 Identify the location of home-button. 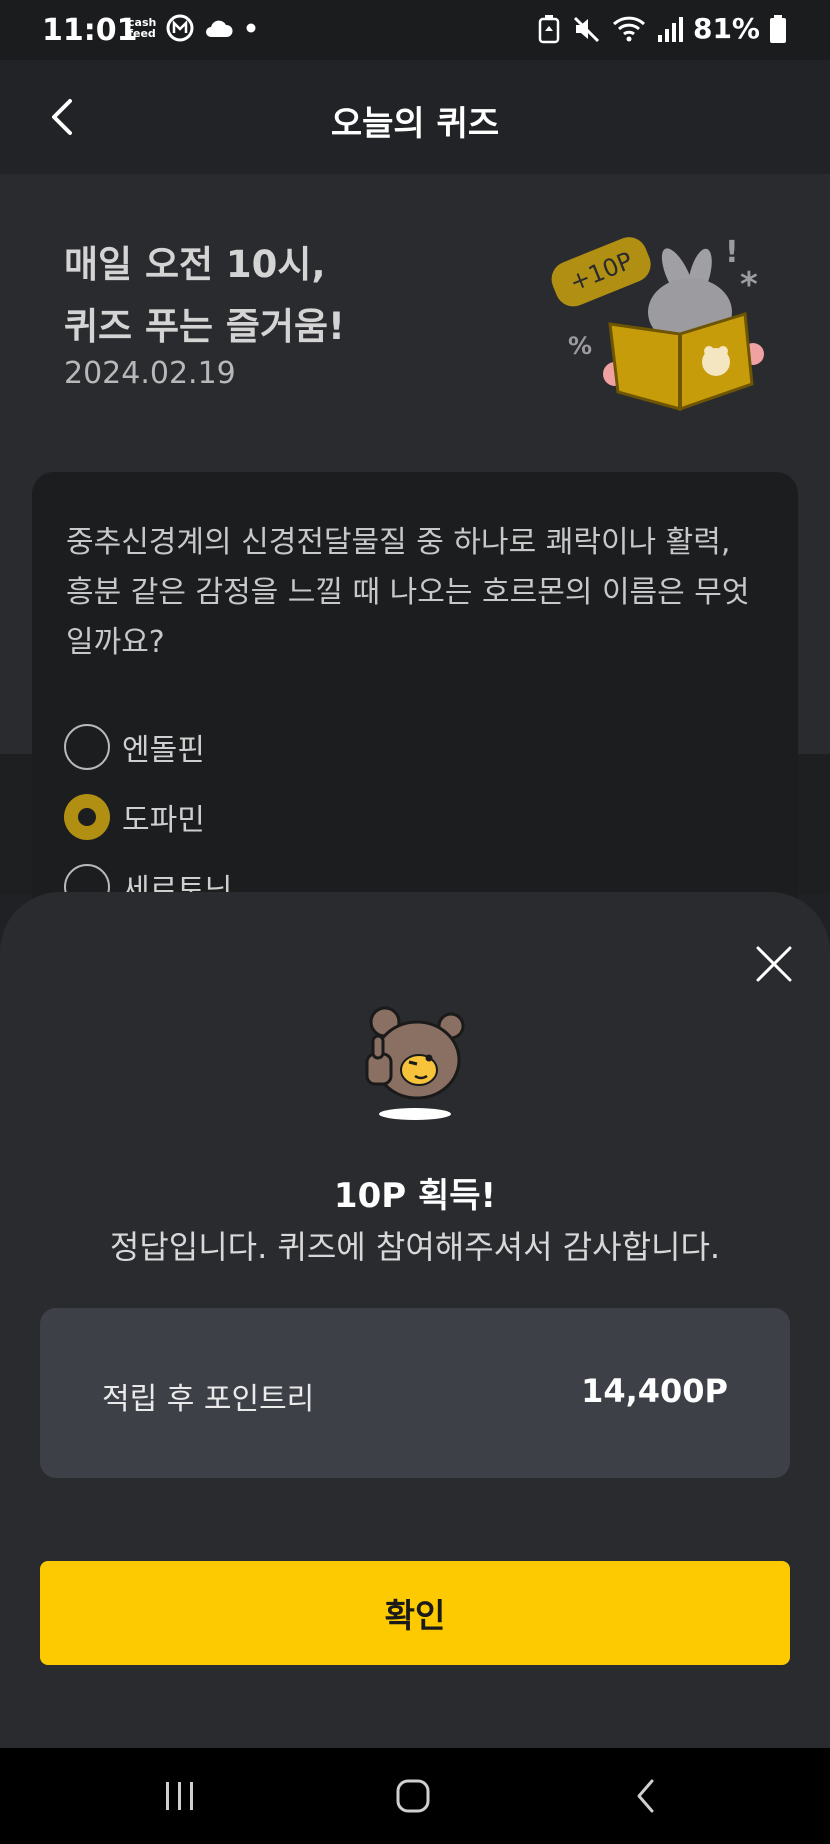
(413, 1796).